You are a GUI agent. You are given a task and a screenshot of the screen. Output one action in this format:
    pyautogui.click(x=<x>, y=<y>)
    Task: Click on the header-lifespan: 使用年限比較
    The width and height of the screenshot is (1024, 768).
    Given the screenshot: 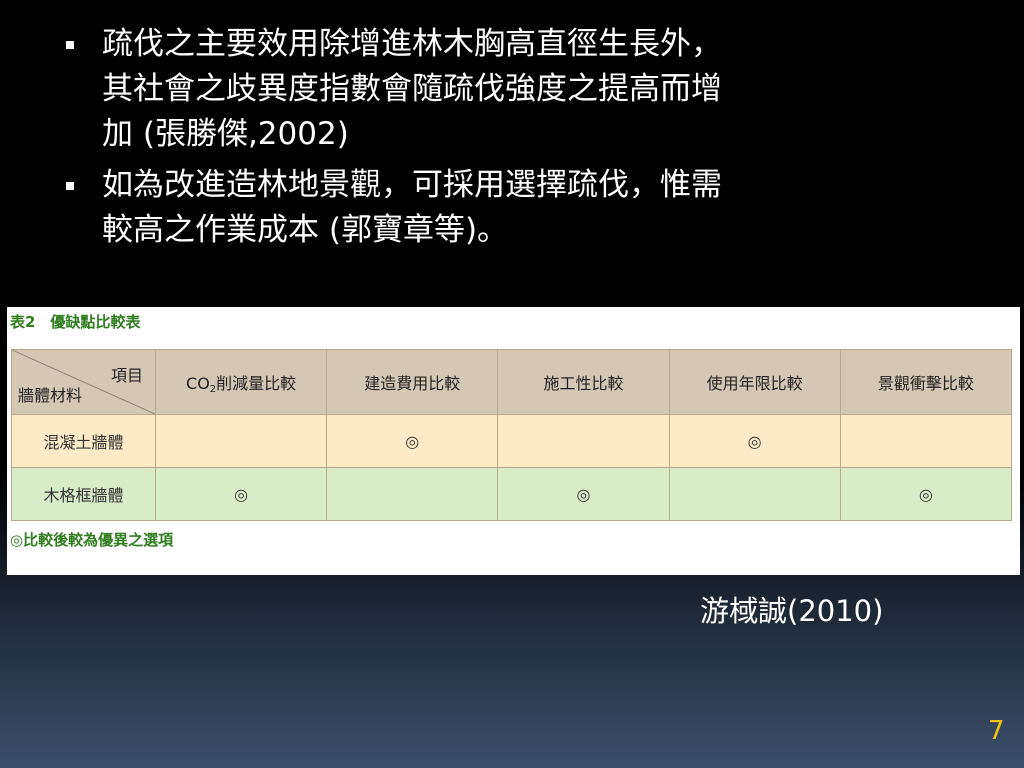 What is the action you would take?
    pyautogui.click(x=754, y=382)
    